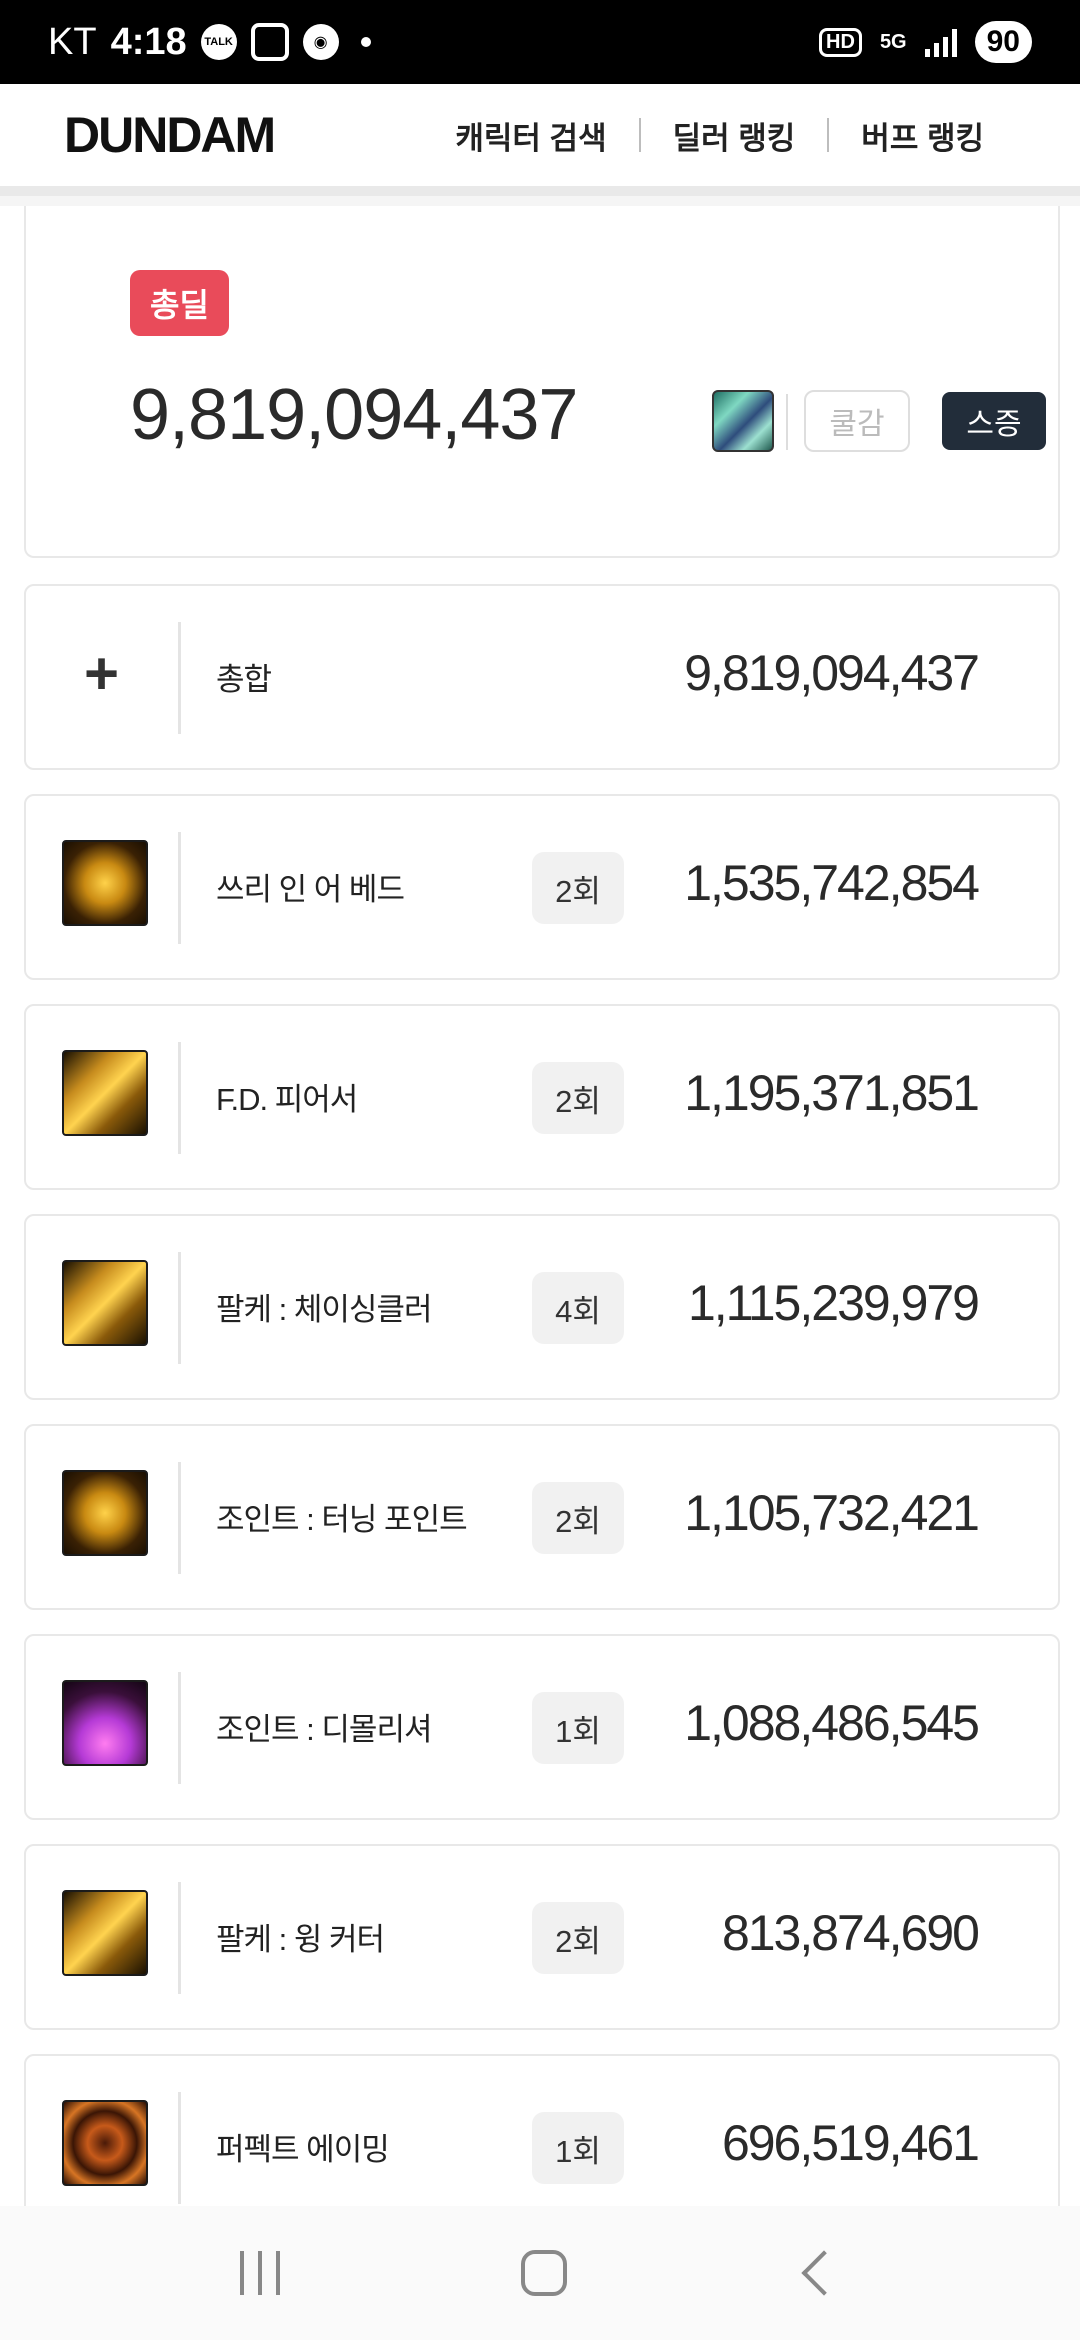 This screenshot has height=2340, width=1080. I want to click on skill-damage: 813,874,690, so click(850, 1933).